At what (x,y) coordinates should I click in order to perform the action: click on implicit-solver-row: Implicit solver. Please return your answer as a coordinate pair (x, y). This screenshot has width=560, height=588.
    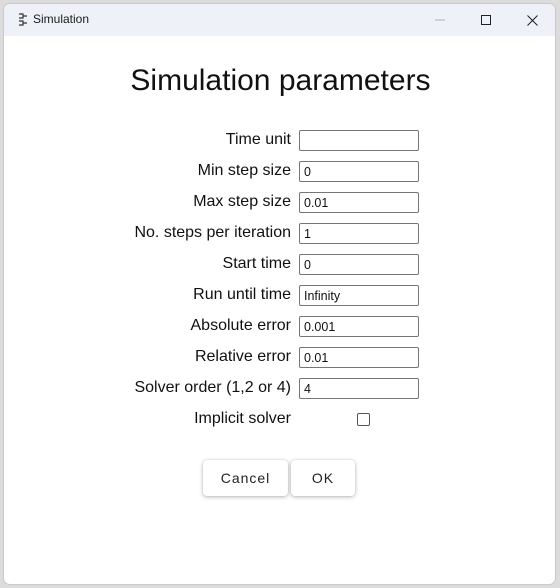
    Looking at the image, I should click on (279, 420).